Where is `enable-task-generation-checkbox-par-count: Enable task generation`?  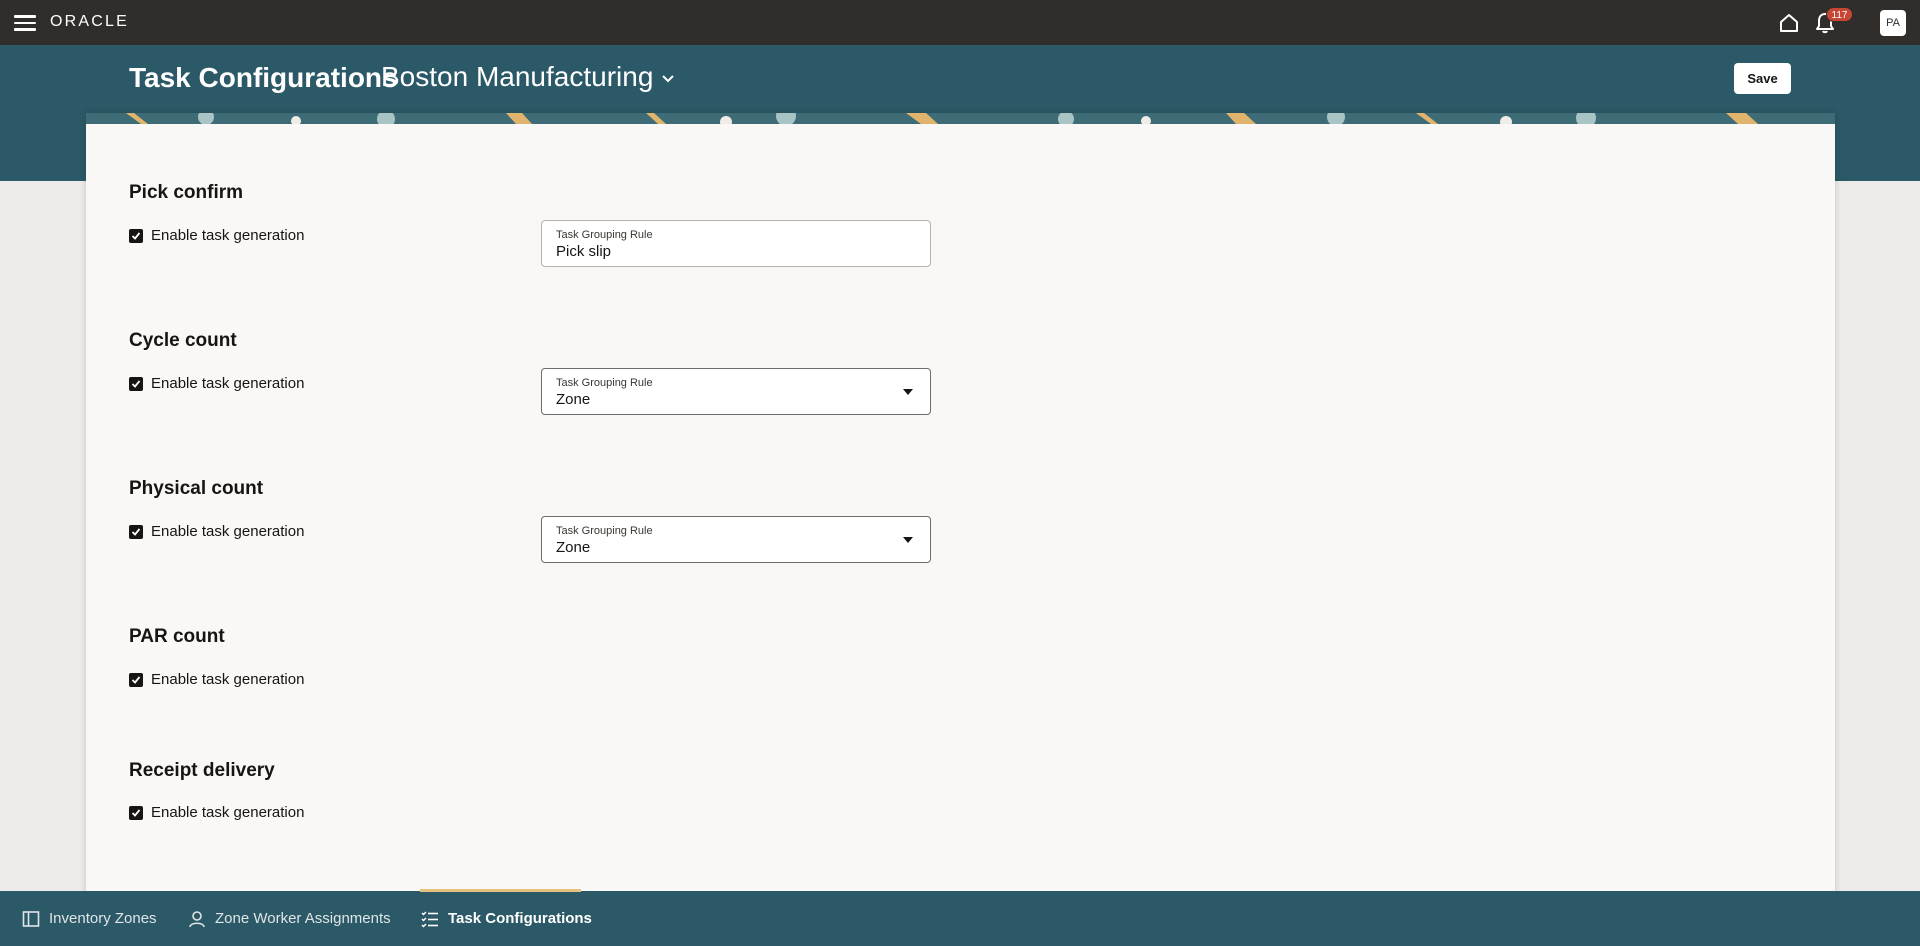
enable-task-generation-checkbox-par-count: Enable task generation is located at coordinates (216, 679).